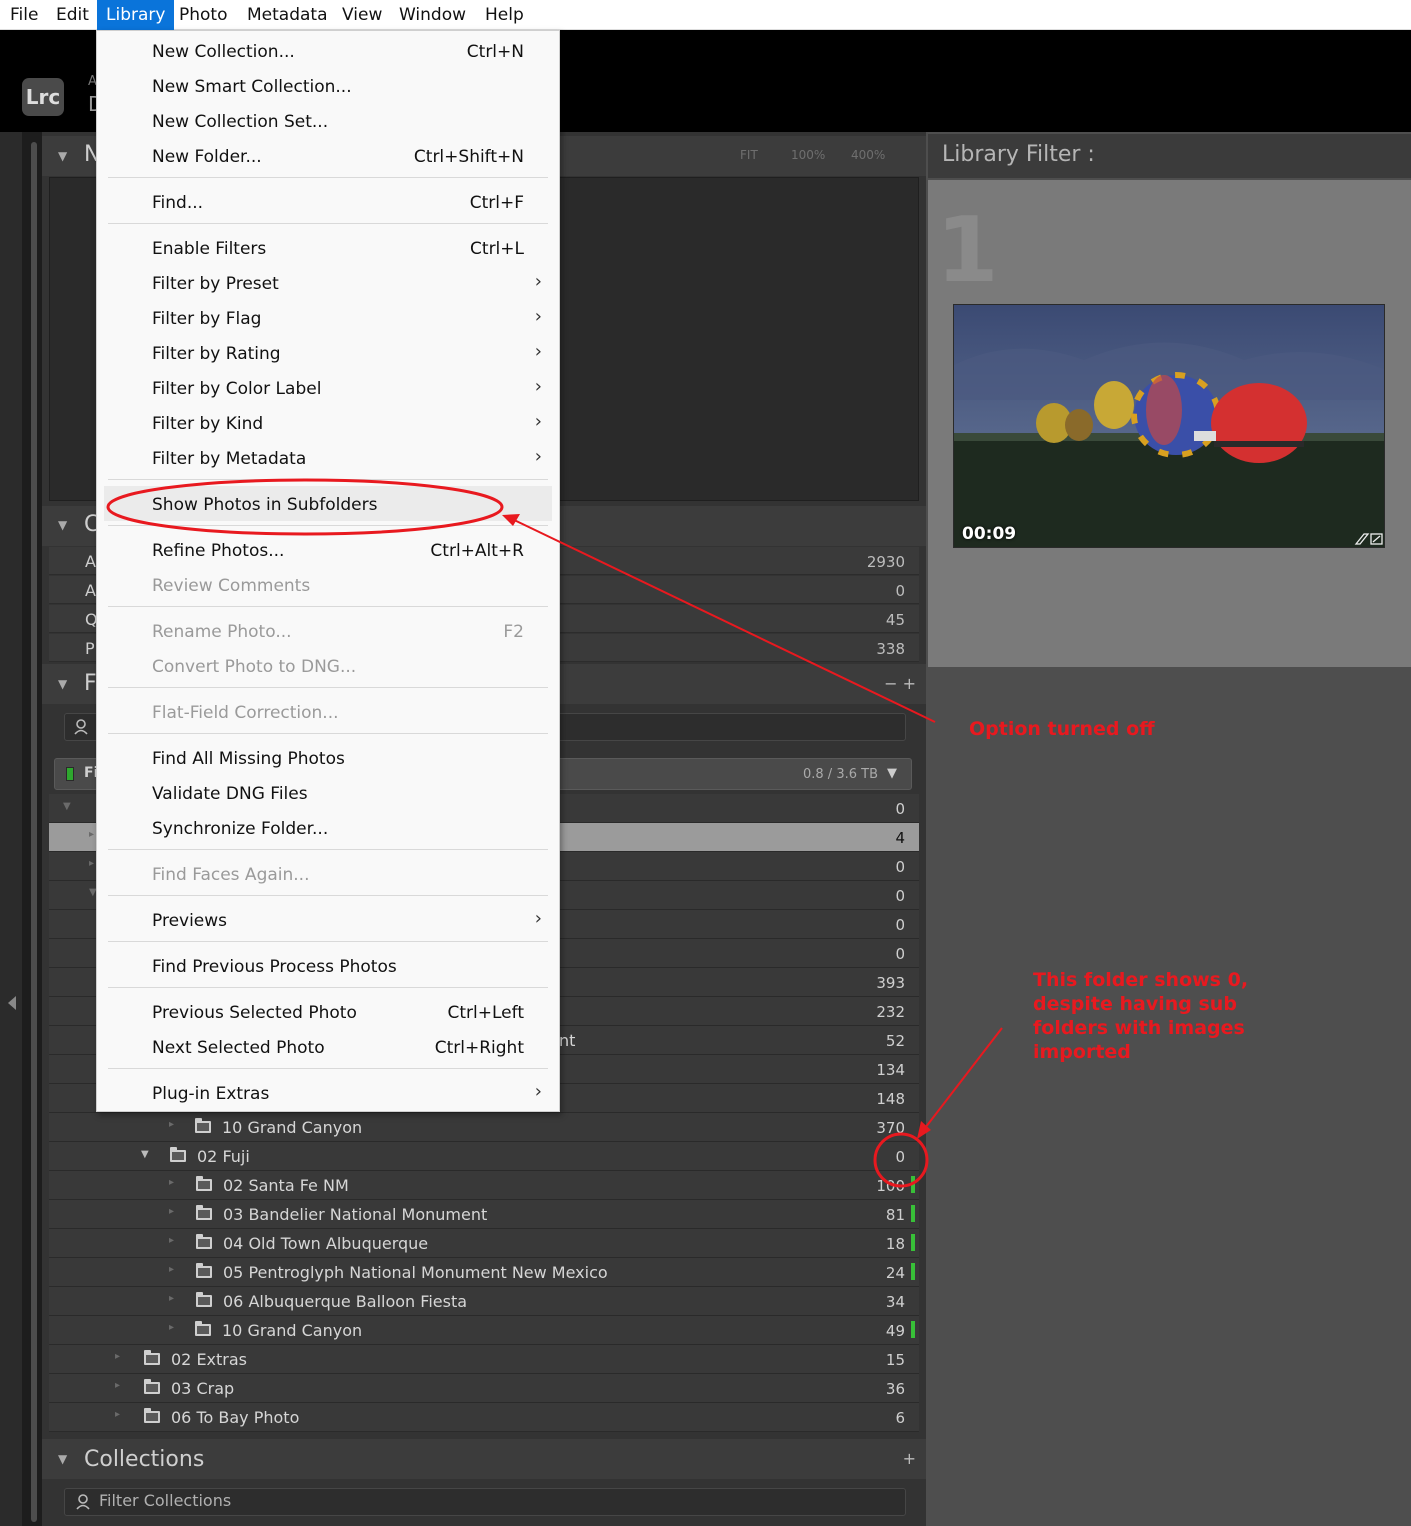  Describe the element at coordinates (1135, 1004) in the screenshot. I see `annotation-folder-note-line: despite having sub` at that location.